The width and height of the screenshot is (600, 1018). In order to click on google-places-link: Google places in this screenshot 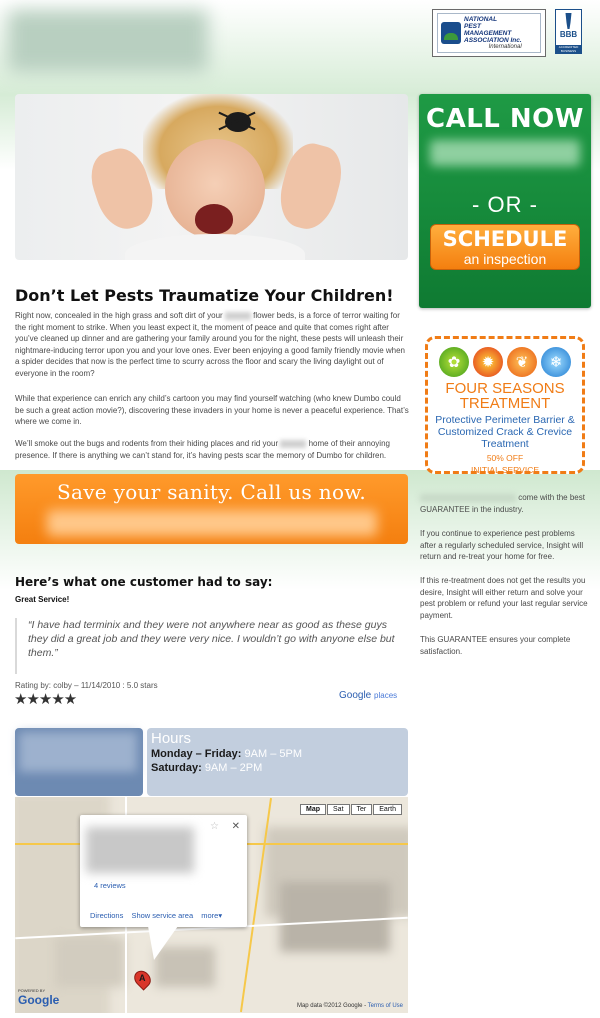, I will do `click(368, 695)`.